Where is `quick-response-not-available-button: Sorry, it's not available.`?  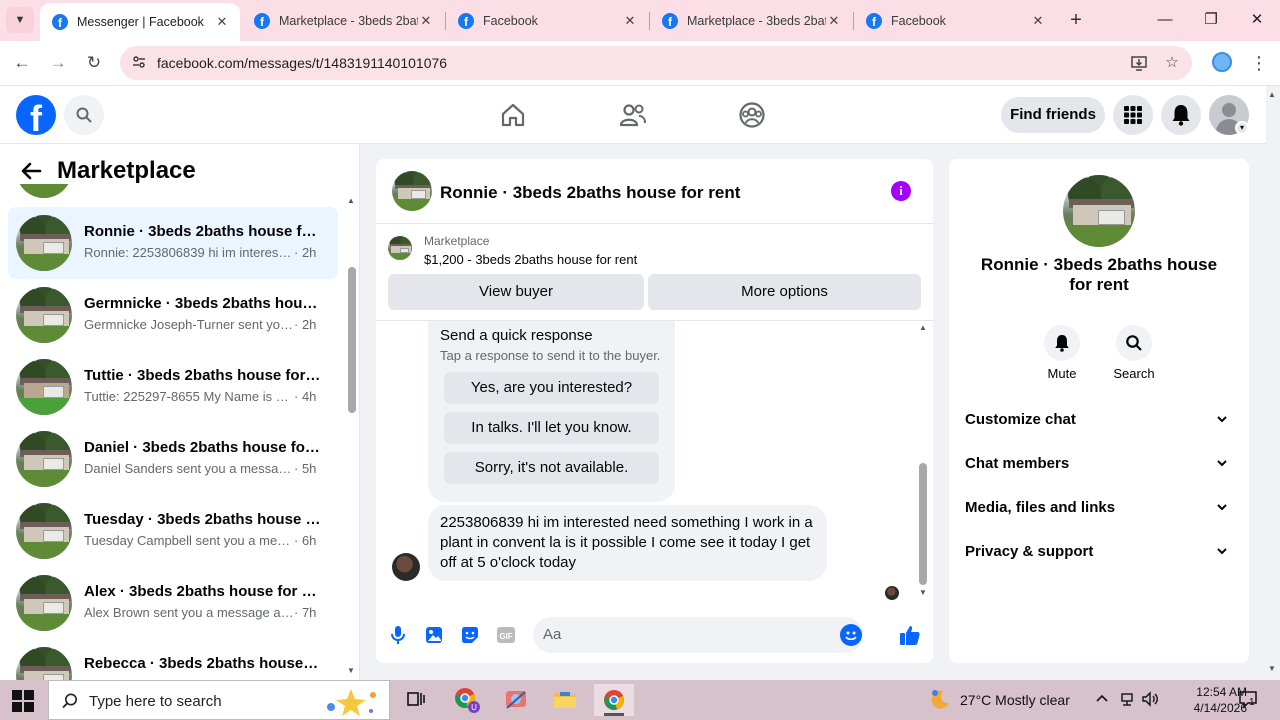
quick-response-not-available-button: Sorry, it's not available. is located at coordinates (551, 468).